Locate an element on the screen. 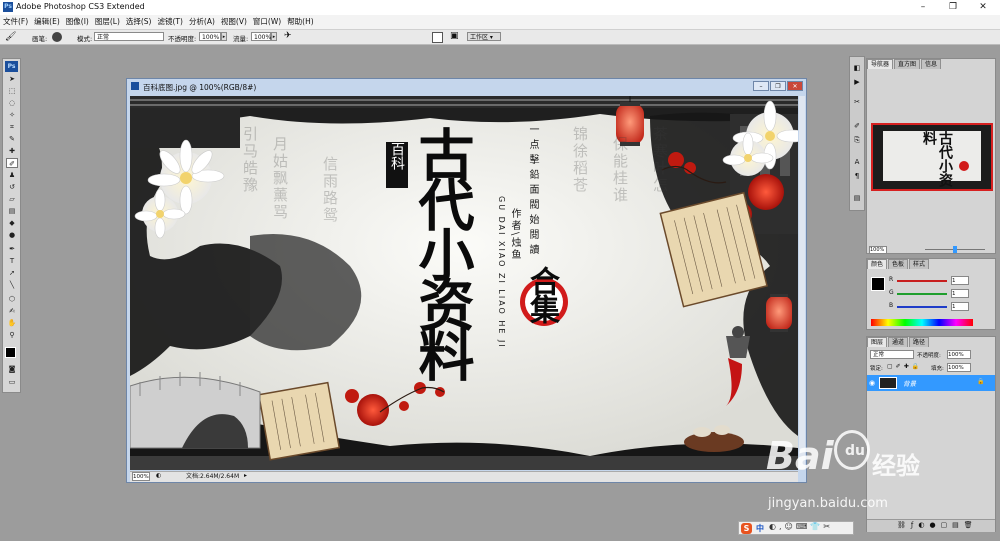 The height and width of the screenshot is (541, 1000). tab-info: 信息 is located at coordinates (931, 64).